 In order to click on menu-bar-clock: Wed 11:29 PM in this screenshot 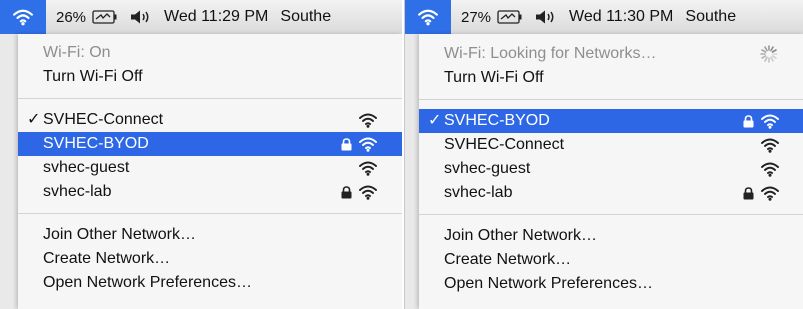, I will do `click(216, 17)`.